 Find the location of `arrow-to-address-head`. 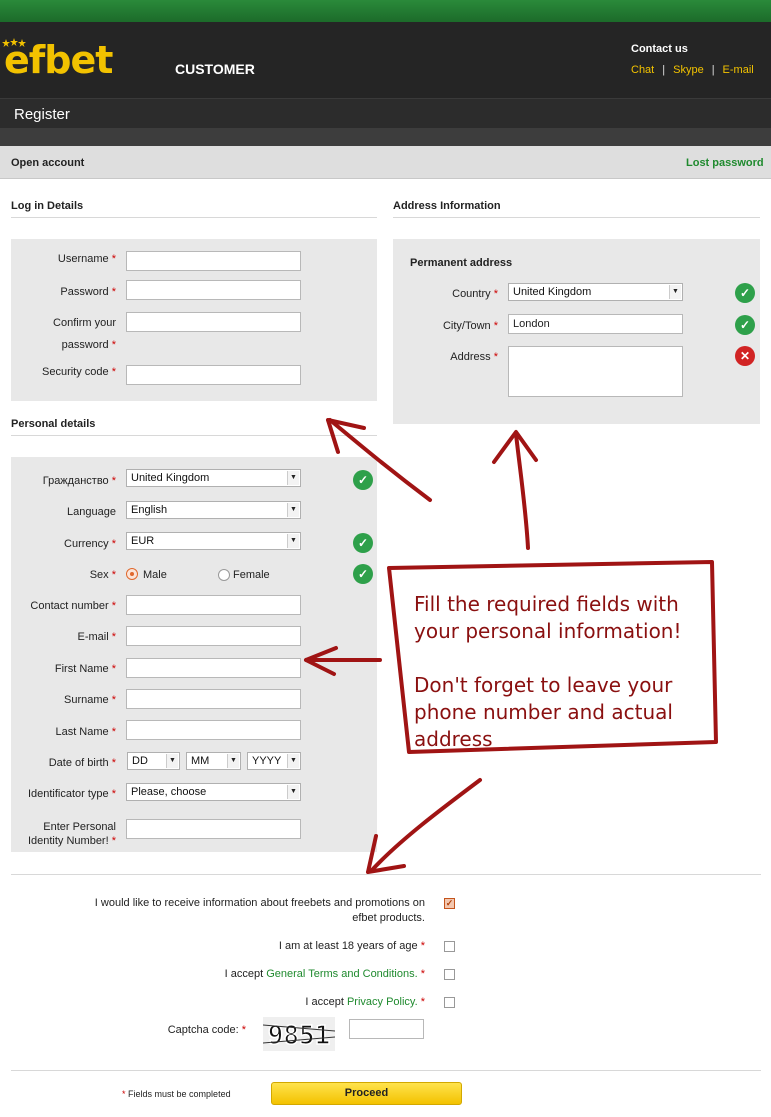

arrow-to-address-head is located at coordinates (515, 447).